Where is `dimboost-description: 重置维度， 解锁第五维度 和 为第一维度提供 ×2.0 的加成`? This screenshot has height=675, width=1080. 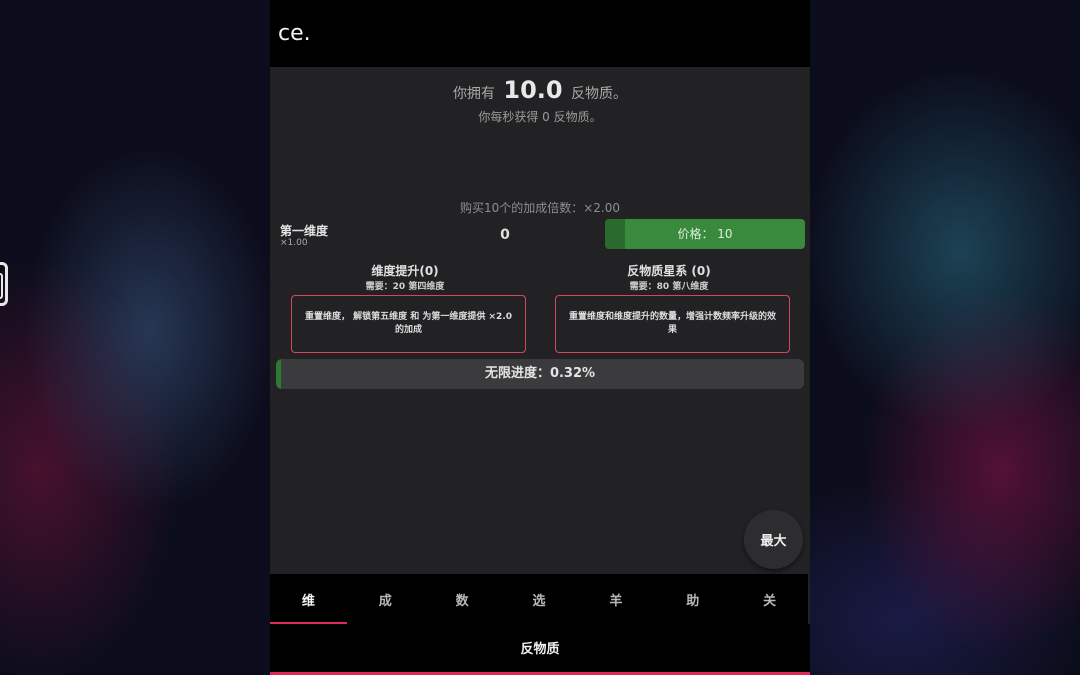
dimboost-description: 重置维度， 解锁第五维度 和 为第一维度提供 ×2.0 的加成 is located at coordinates (408, 323).